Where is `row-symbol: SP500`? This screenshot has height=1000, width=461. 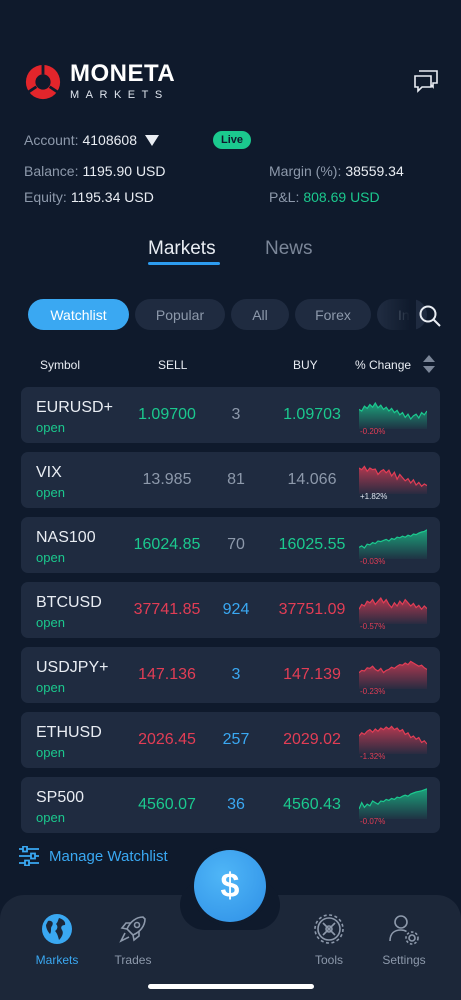 row-symbol: SP500 is located at coordinates (60, 797).